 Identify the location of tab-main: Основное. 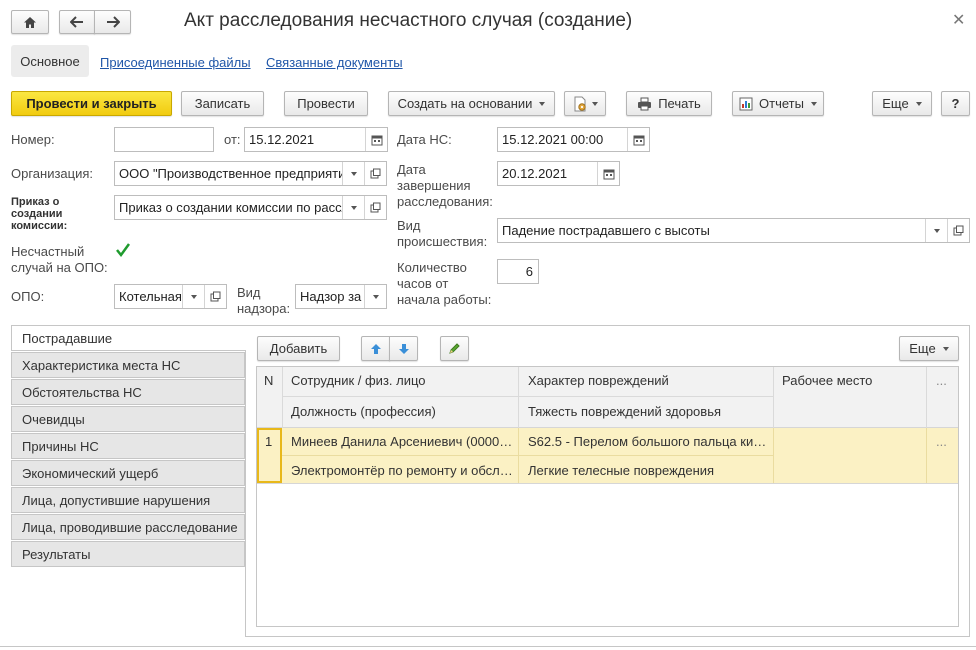
(50, 61).